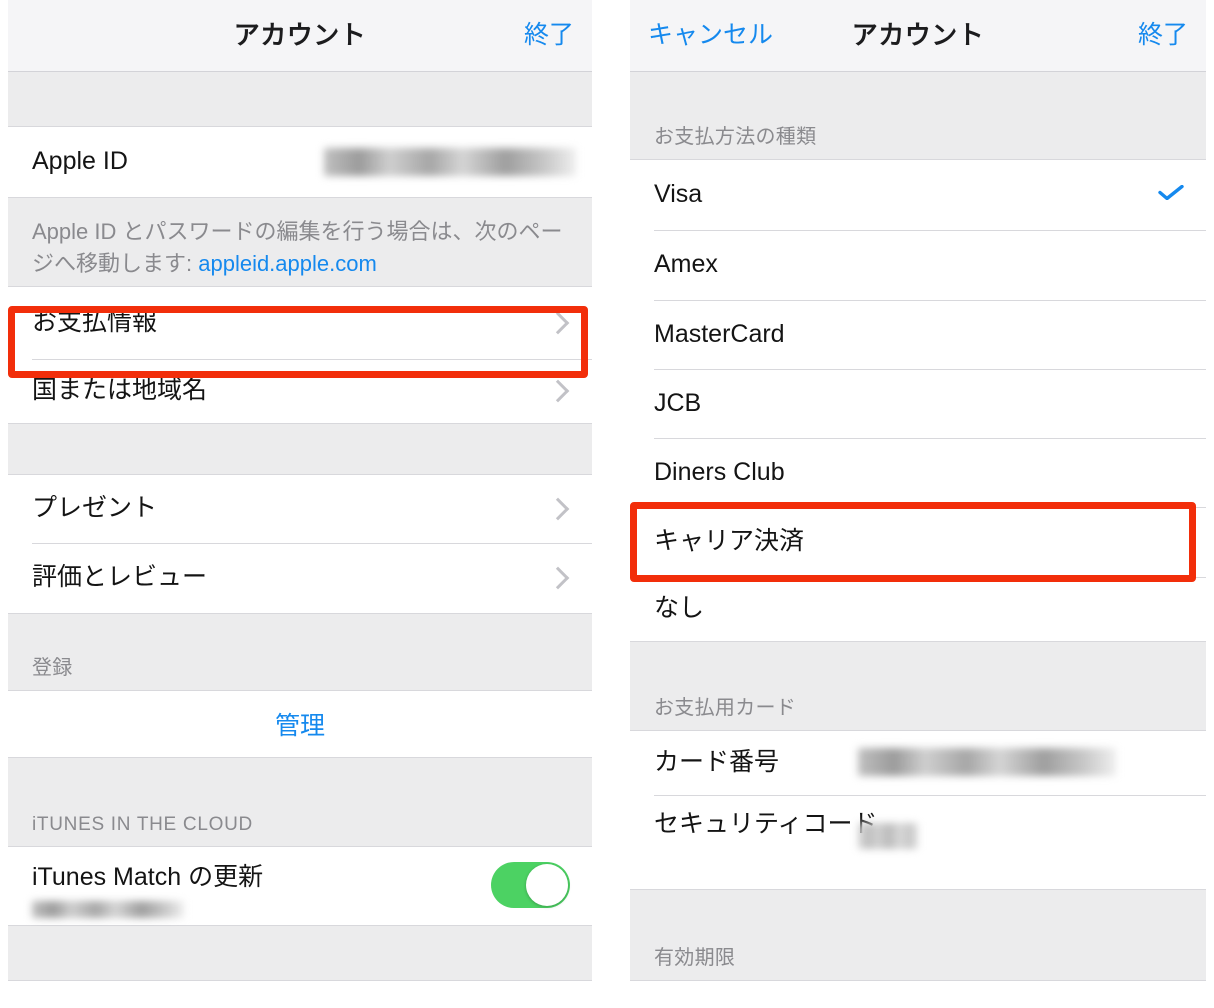  What do you see at coordinates (678, 194) in the screenshot?
I see `payment-type-visa-label: Visa` at bounding box center [678, 194].